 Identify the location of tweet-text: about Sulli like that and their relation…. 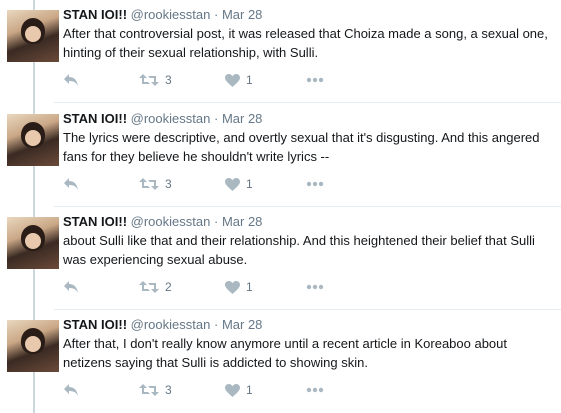
(299, 250).